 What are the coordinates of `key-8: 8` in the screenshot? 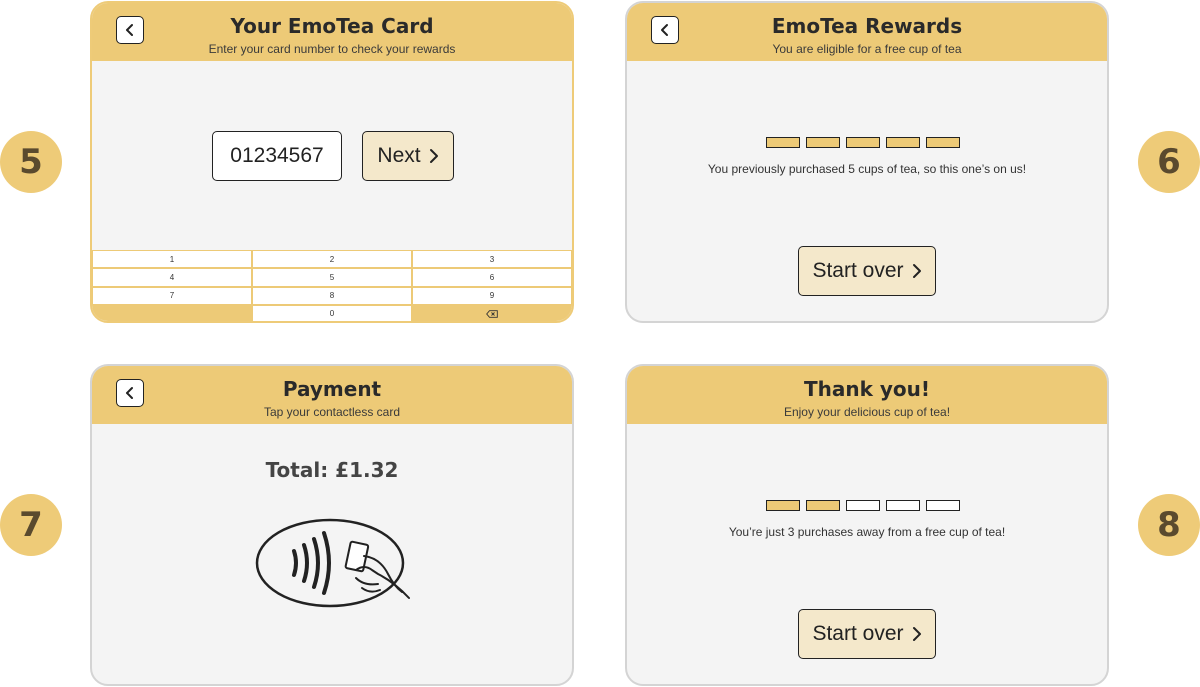 It's located at (332, 295).